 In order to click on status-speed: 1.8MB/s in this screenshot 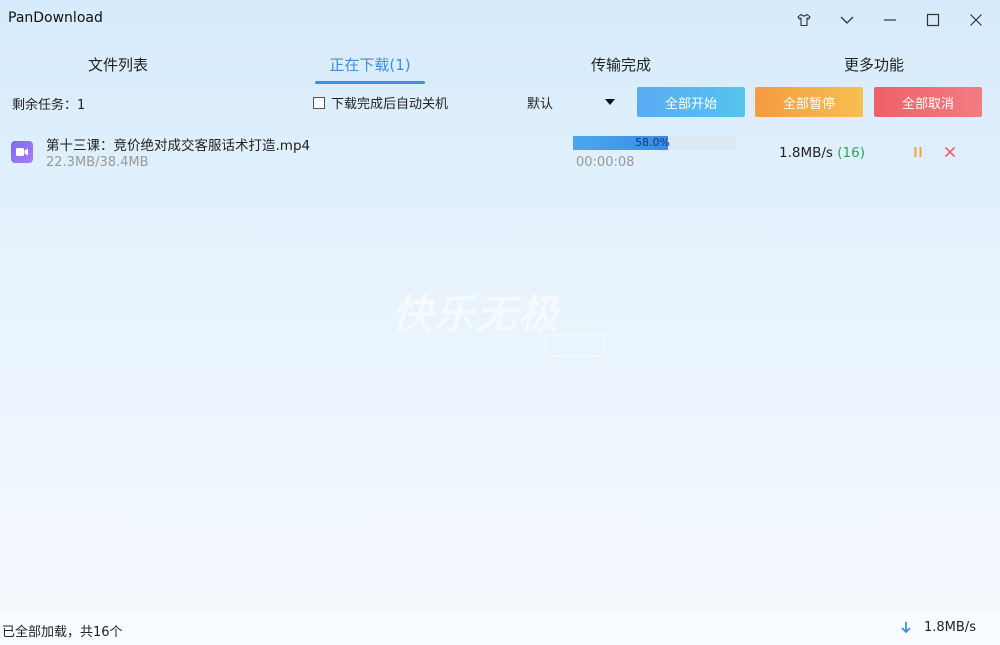, I will do `click(938, 627)`.